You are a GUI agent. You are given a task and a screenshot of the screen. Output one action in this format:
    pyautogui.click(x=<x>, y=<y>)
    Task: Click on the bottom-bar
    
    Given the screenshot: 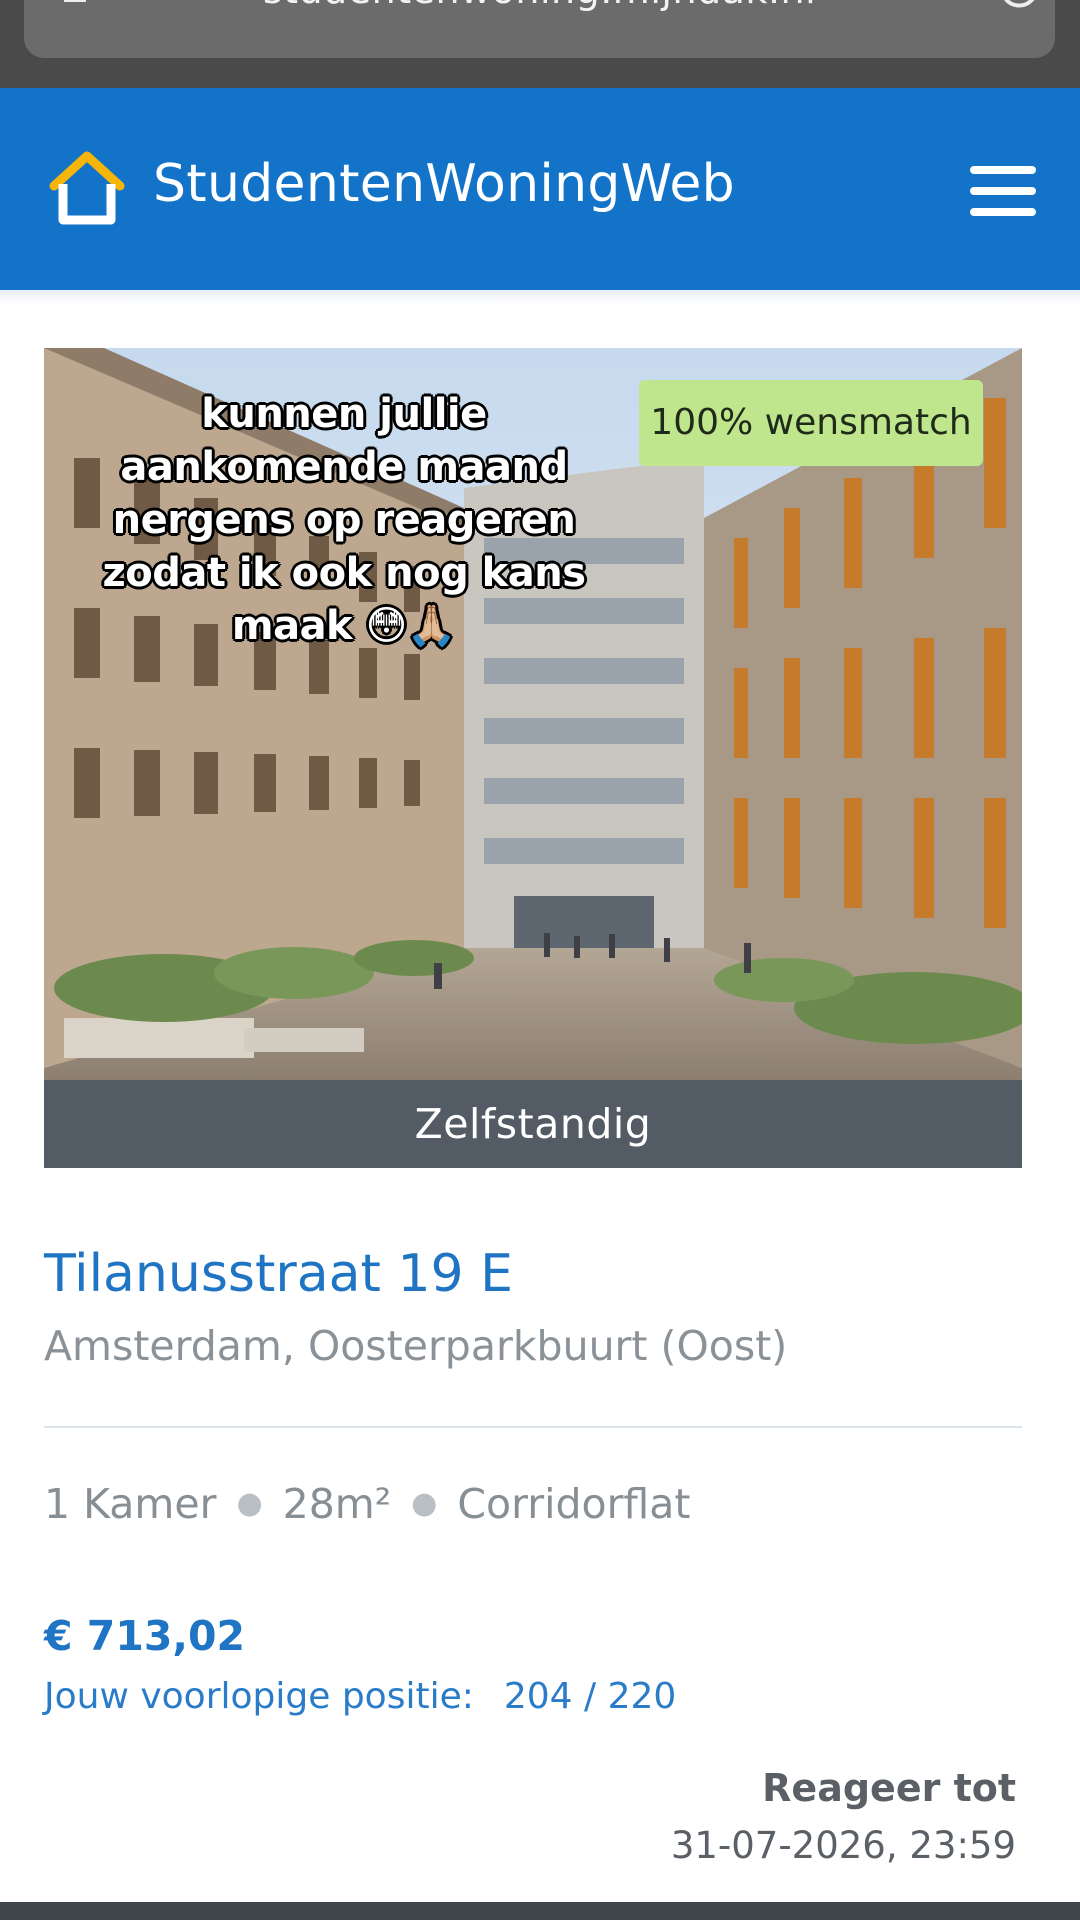 What is the action you would take?
    pyautogui.click(x=540, y=1911)
    